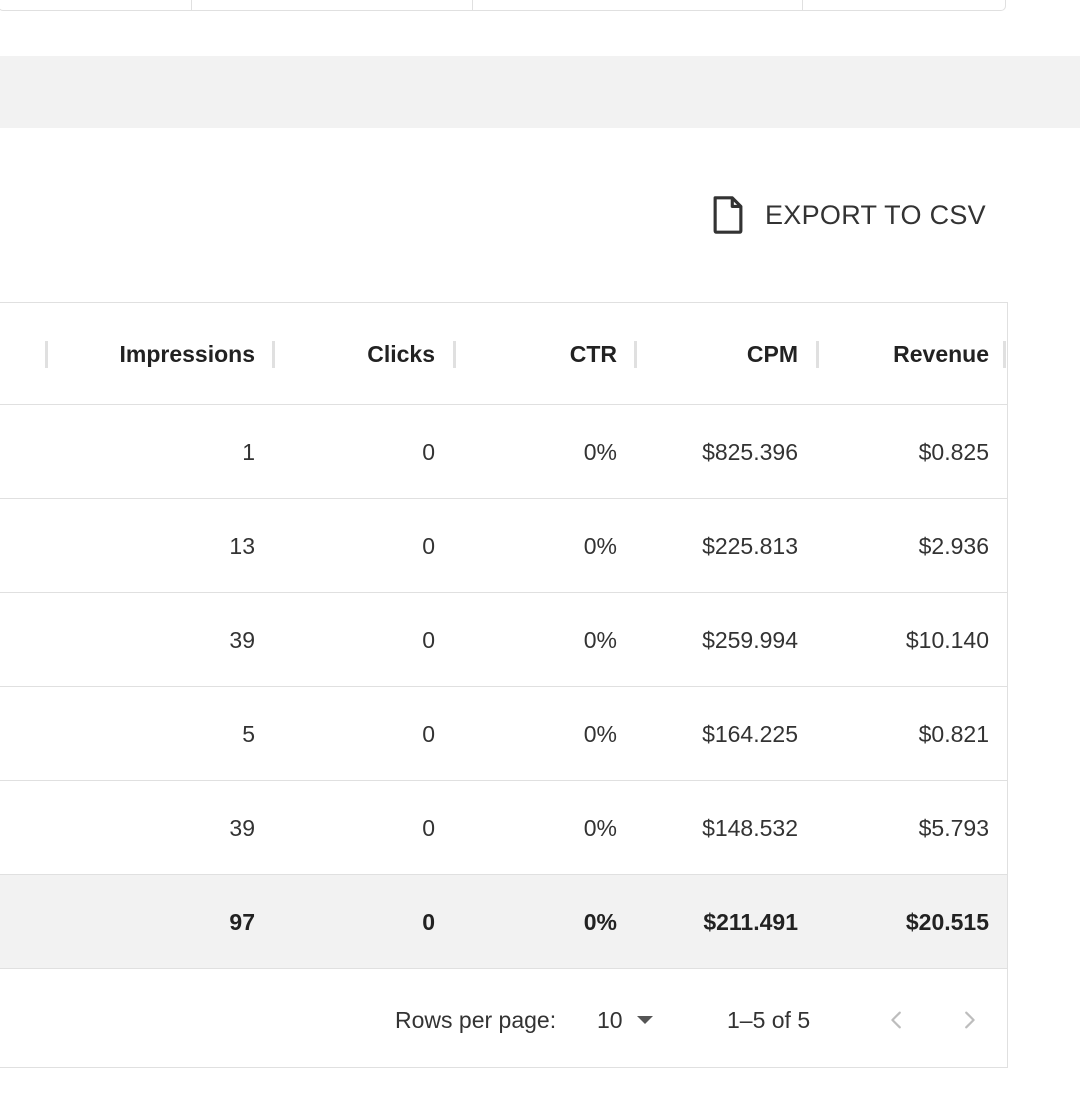 This screenshot has width=1080, height=1099. I want to click on rows-per-page-label: Rows per page:, so click(476, 1019).